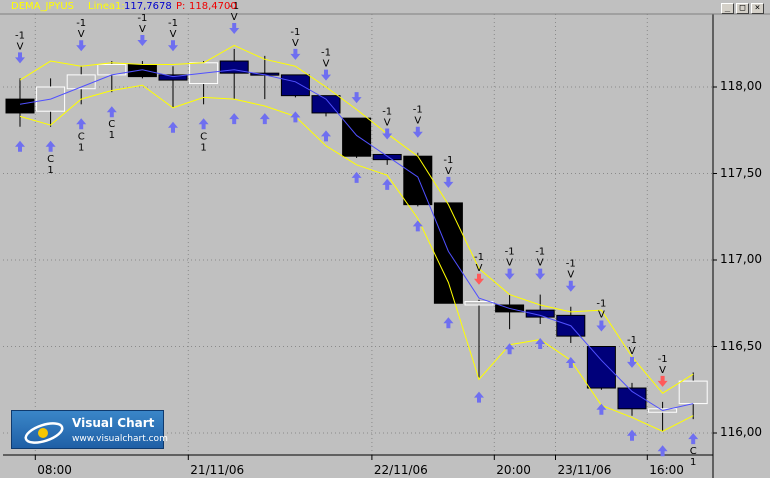 This screenshot has height=478, width=770. I want to click on series-label: Linea1:, so click(106, 6).